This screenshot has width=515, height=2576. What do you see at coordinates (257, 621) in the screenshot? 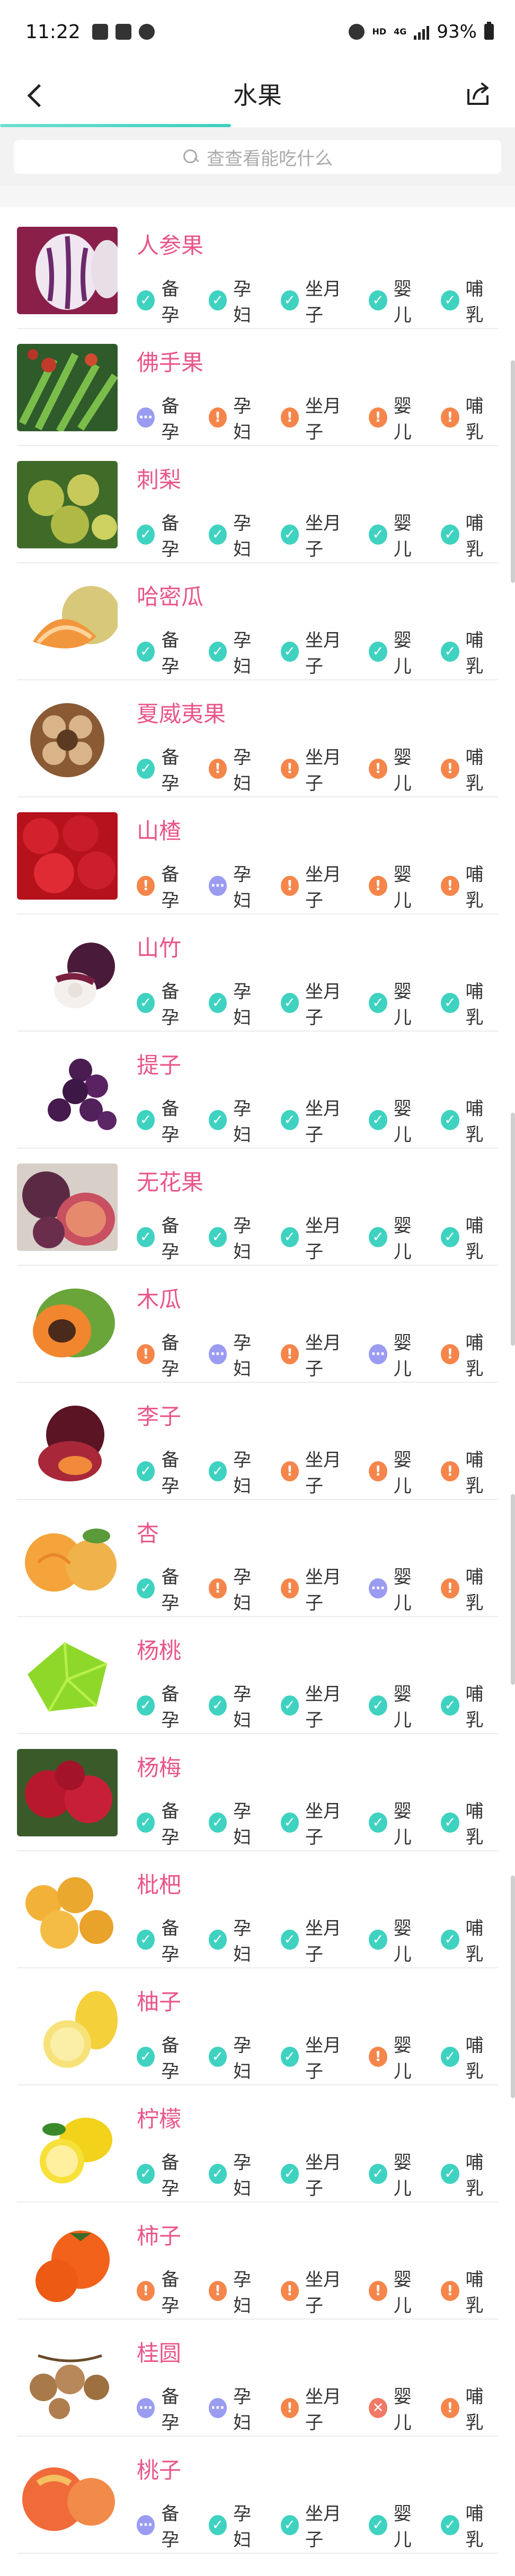
I see `food-row: 哈密瓜 ✓ 备孕 ✓ 孕妇 ✓ 坐月子 ✓ 婴儿 ✓ 哺乳` at bounding box center [257, 621].